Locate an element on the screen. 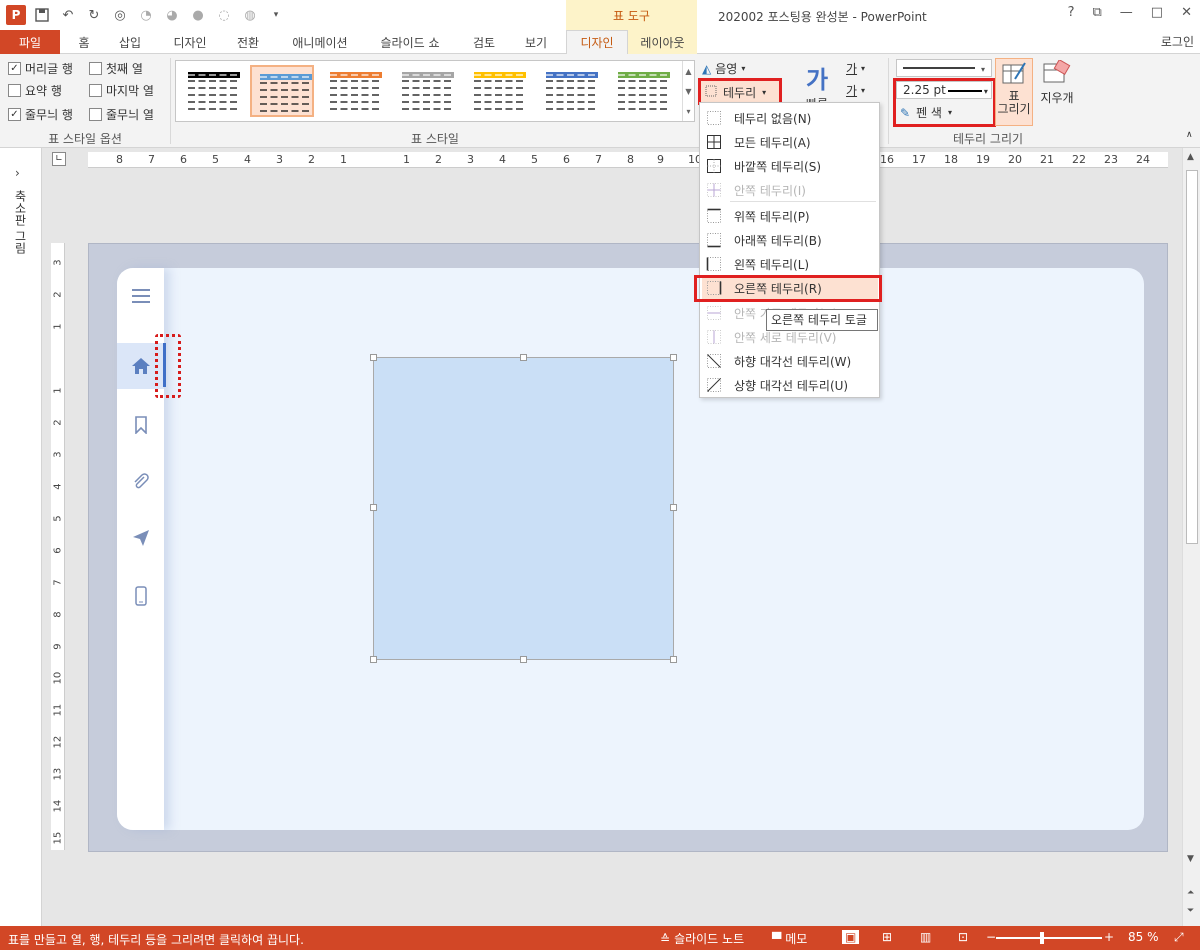 Image resolution: width=1200 pixels, height=950 pixels. eraser-button: 지우개 is located at coordinates (1057, 92).